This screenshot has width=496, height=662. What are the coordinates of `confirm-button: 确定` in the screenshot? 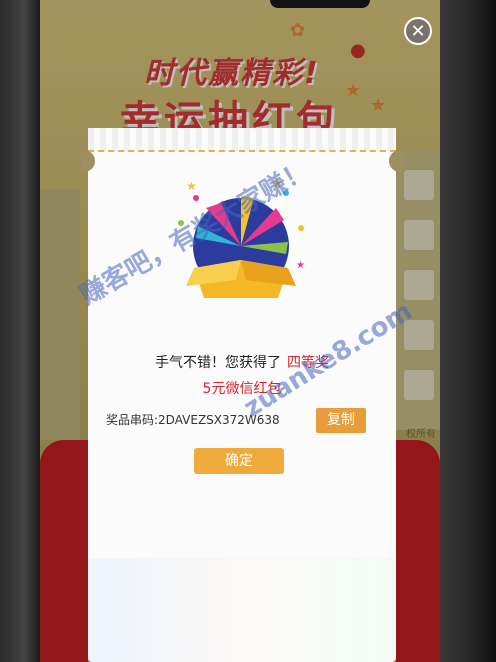 It's located at (239, 461).